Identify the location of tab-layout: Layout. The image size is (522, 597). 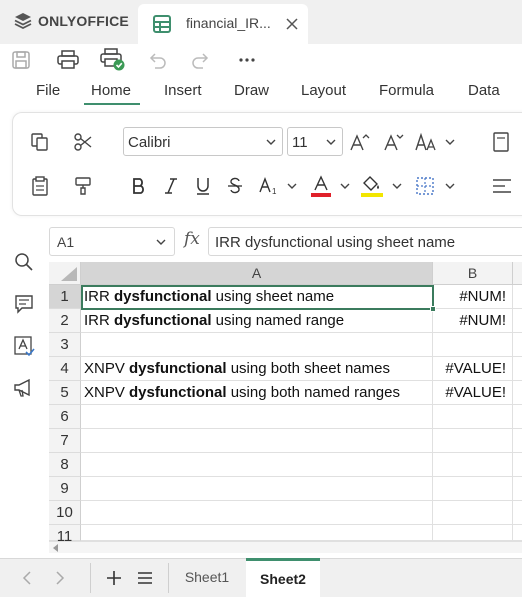
(323, 93).